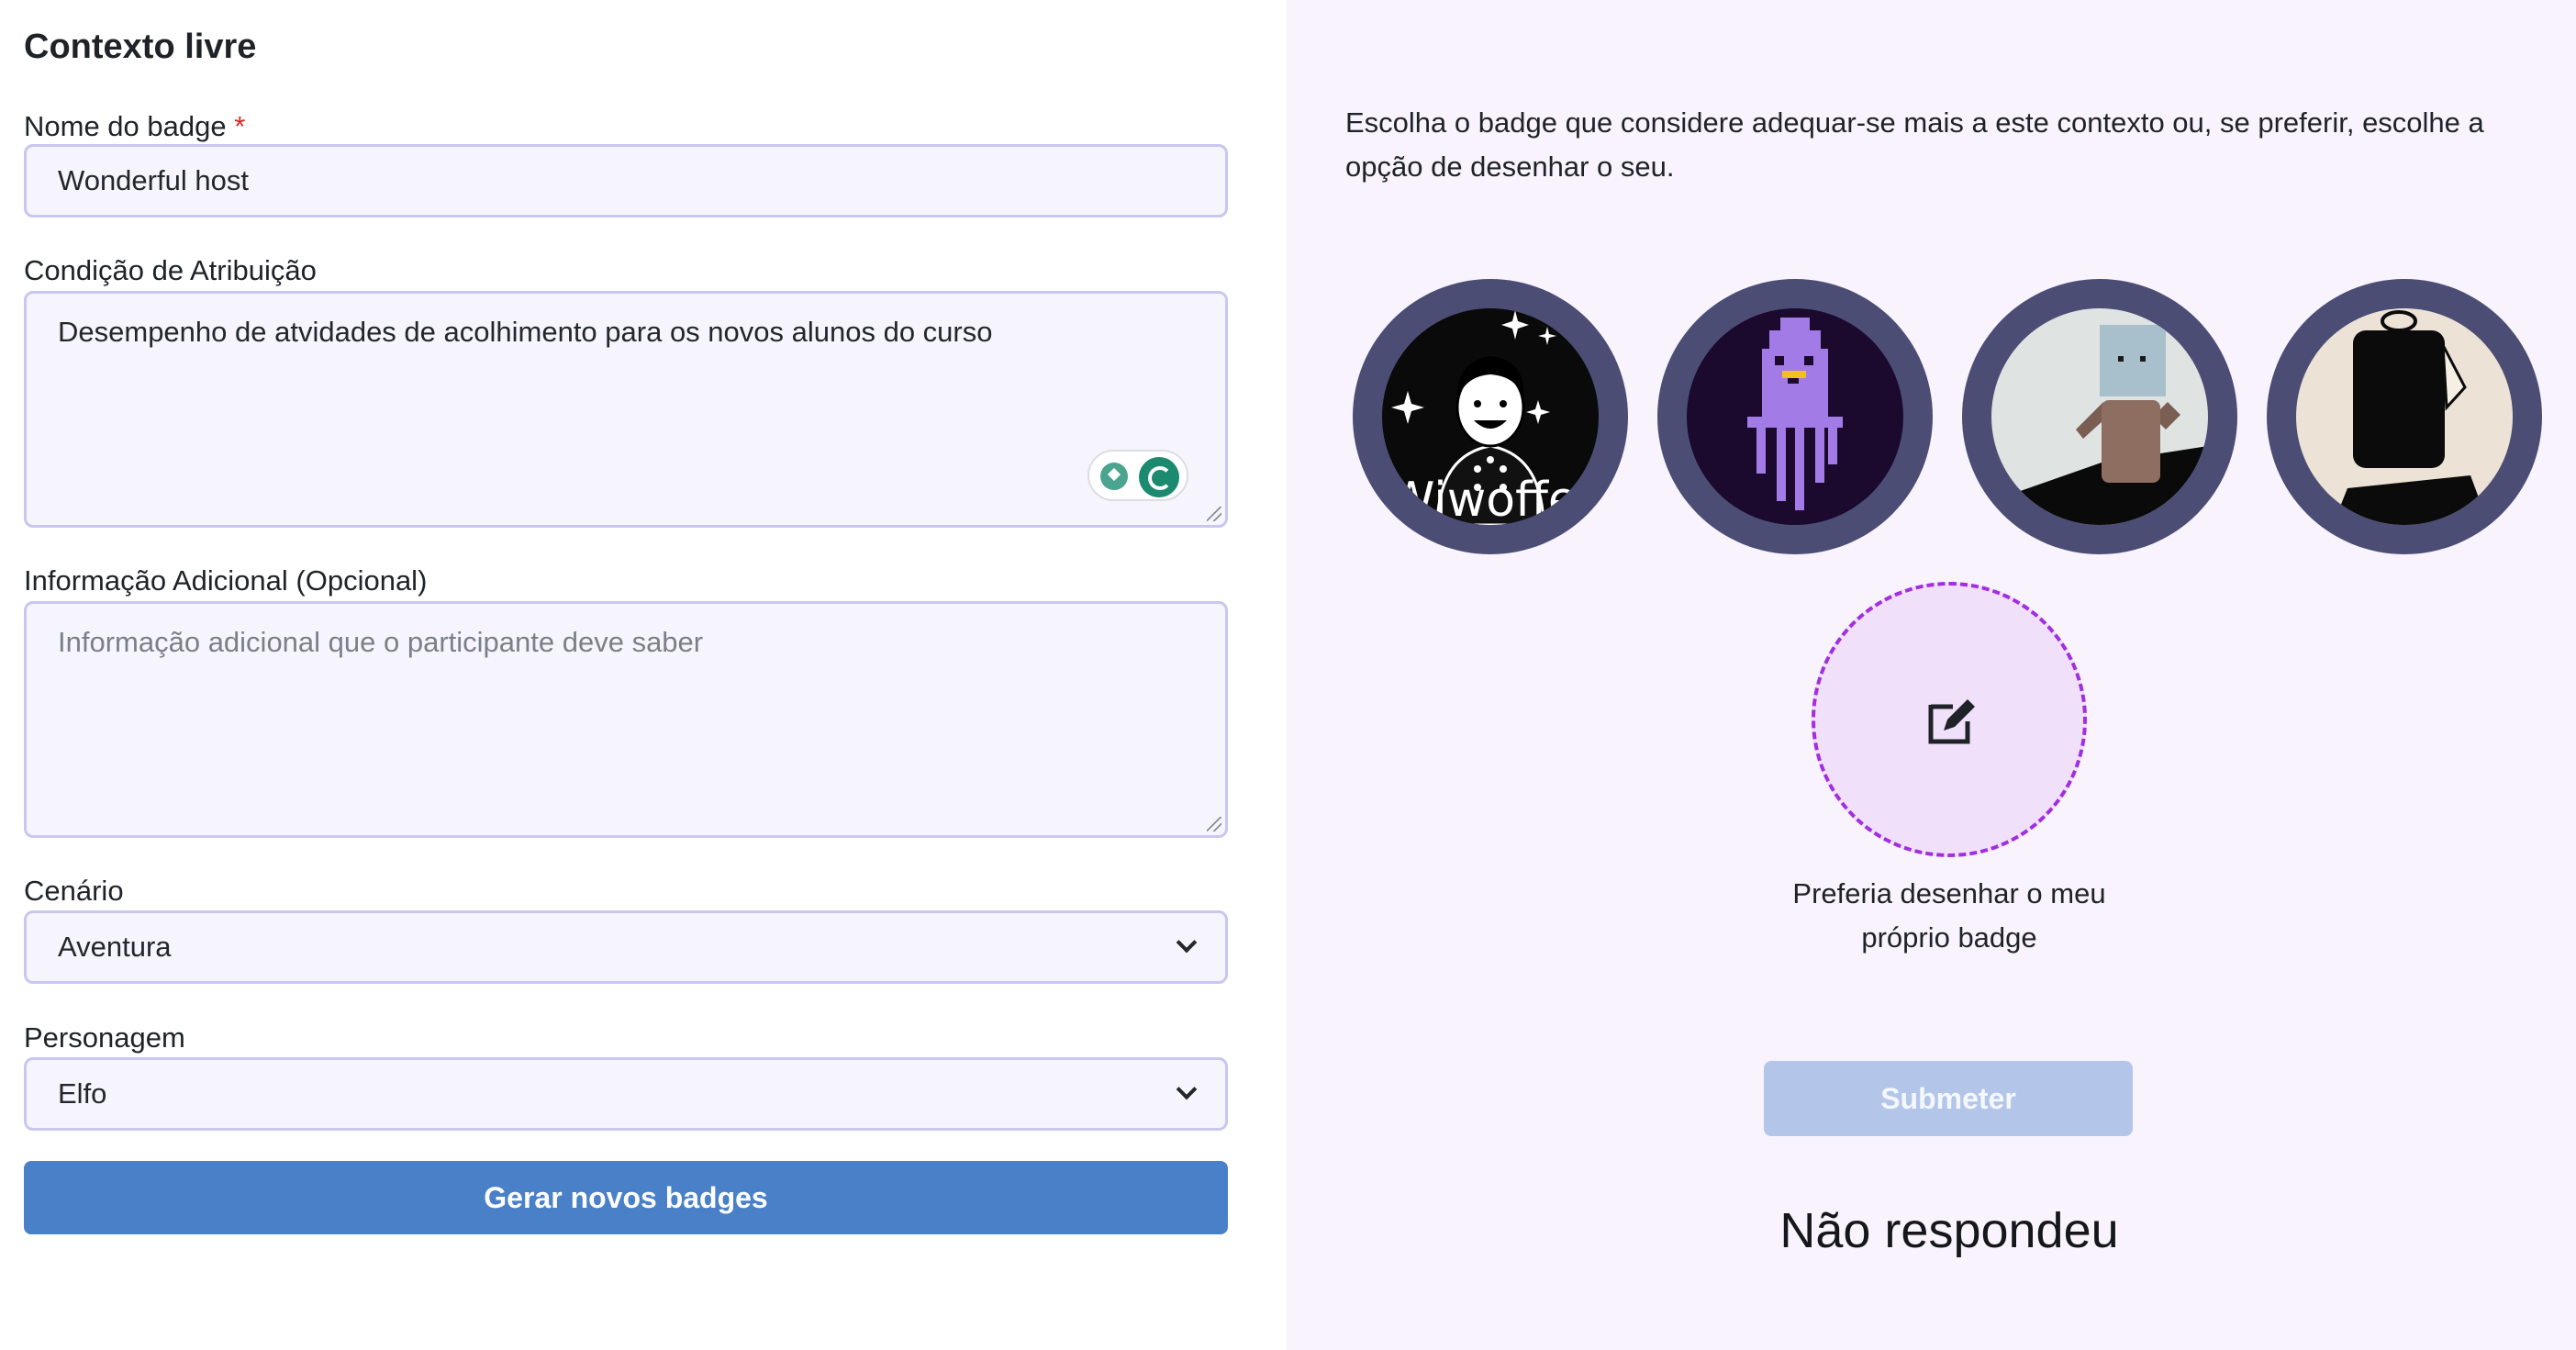 The width and height of the screenshot is (2576, 1350). I want to click on grammarly-icon, so click(1159, 477).